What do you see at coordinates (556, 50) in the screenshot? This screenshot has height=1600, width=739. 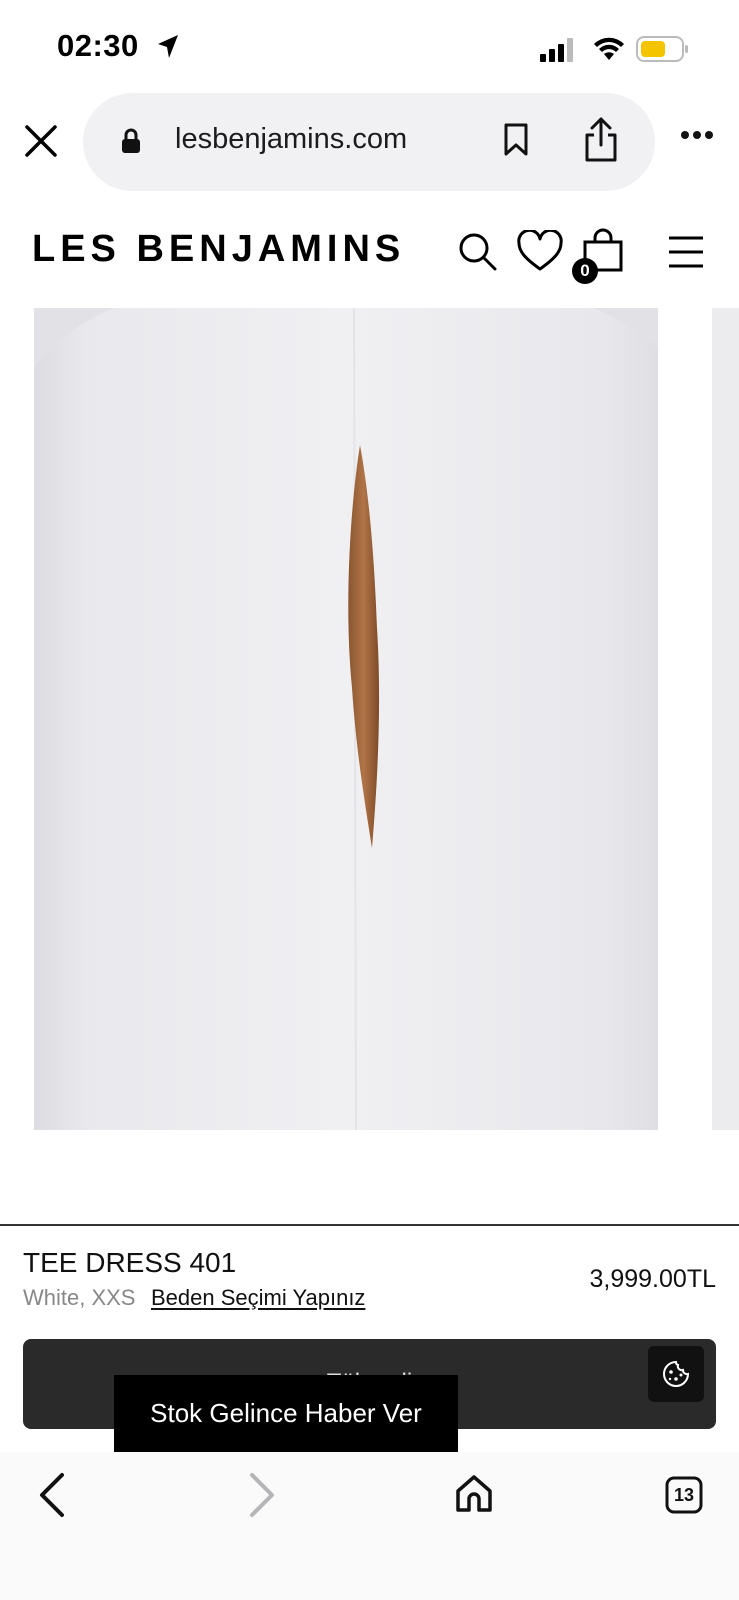 I see `cellular-signal-icon` at bounding box center [556, 50].